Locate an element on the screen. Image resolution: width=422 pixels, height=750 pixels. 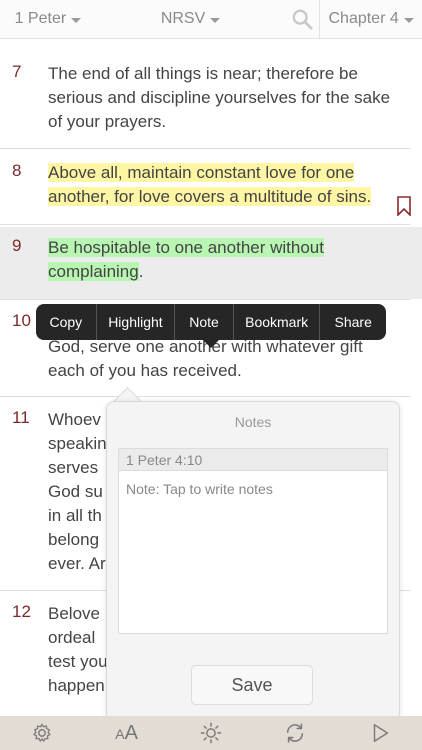
gear-icon is located at coordinates (42, 732).